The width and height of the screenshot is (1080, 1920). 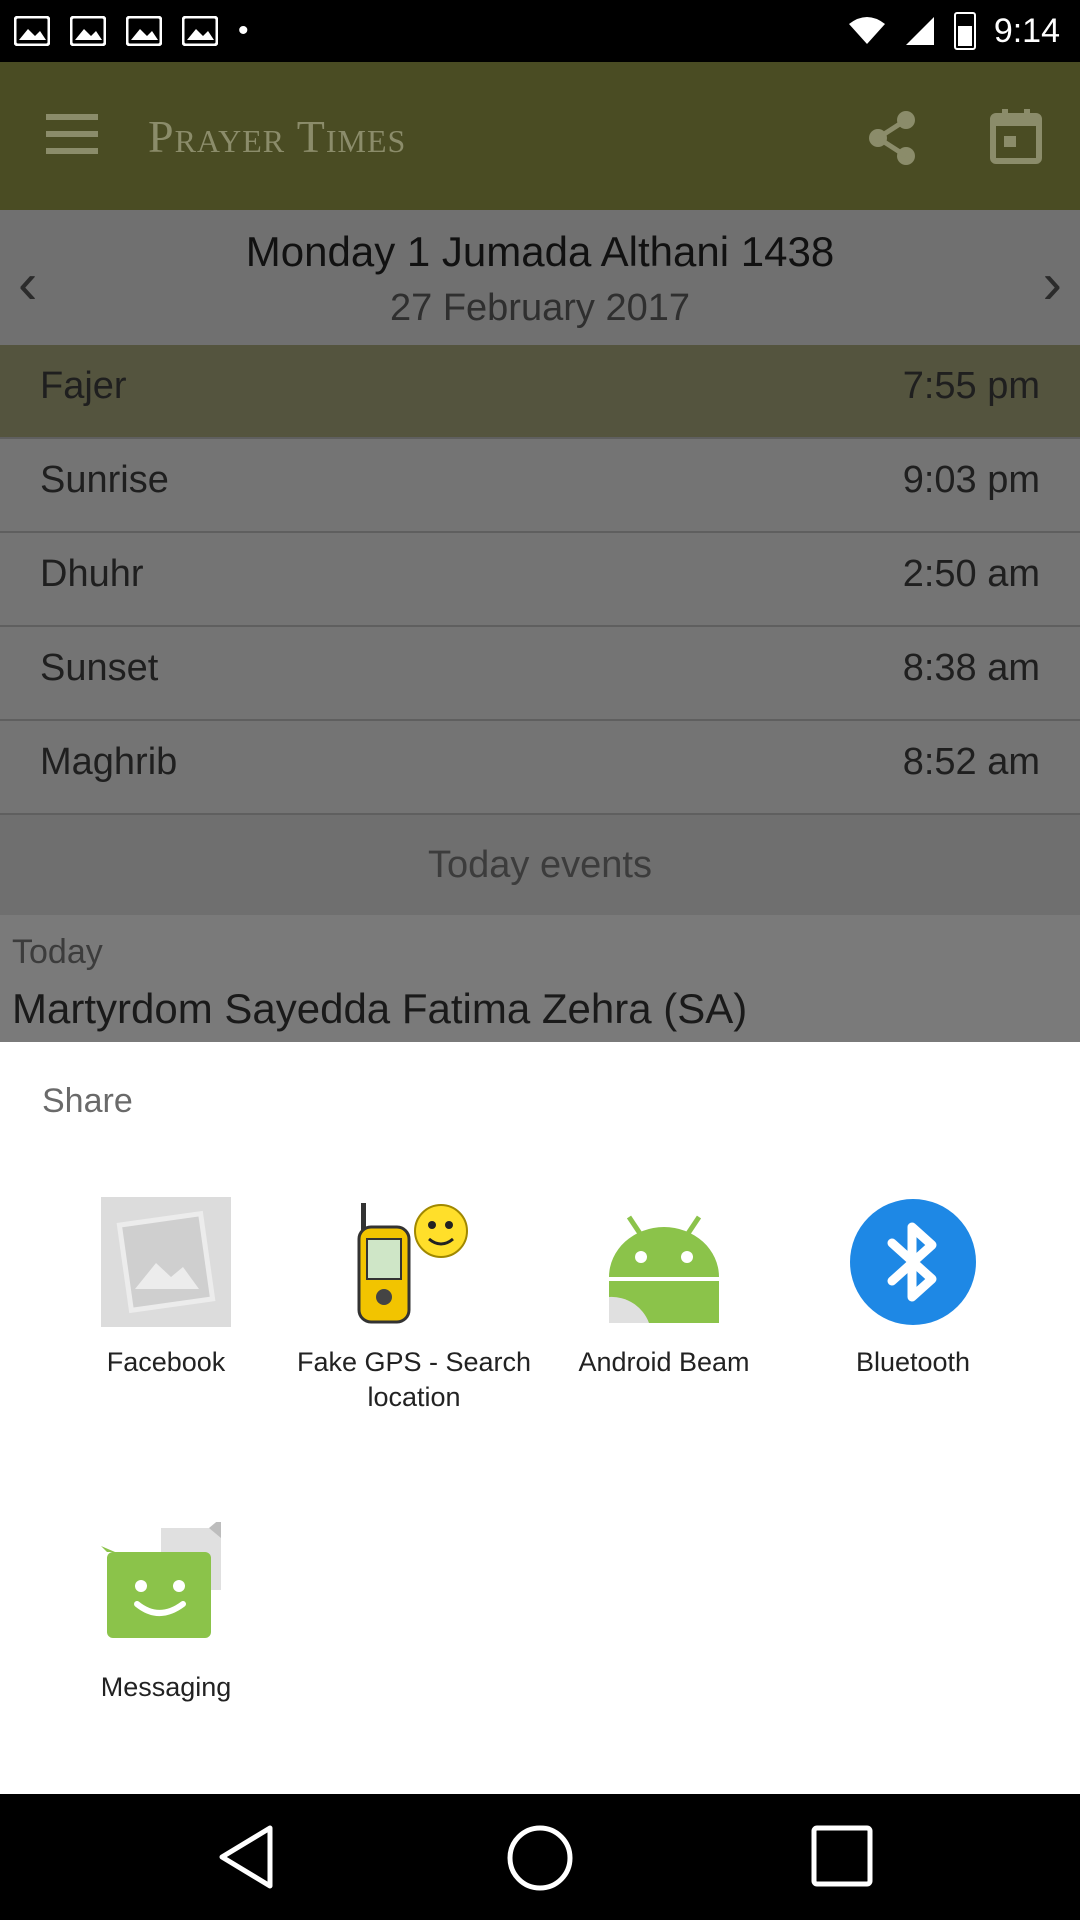 What do you see at coordinates (109, 762) in the screenshot?
I see `prayer-name: Maghrib` at bounding box center [109, 762].